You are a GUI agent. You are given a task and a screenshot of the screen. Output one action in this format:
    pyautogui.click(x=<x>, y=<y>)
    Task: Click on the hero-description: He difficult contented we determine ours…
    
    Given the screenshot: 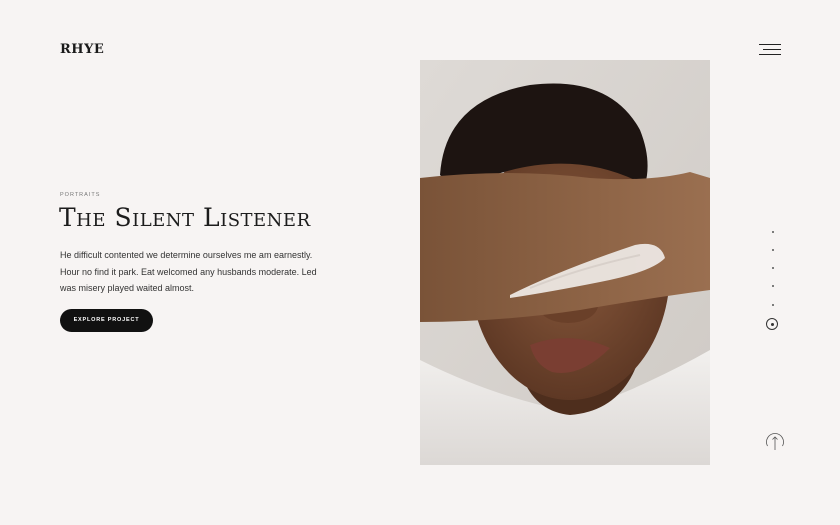 What is the action you would take?
    pyautogui.click(x=188, y=271)
    